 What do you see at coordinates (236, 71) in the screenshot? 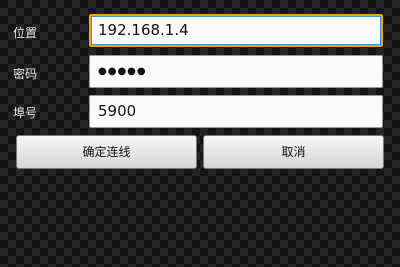
I see `password-input: ●●●●●` at bounding box center [236, 71].